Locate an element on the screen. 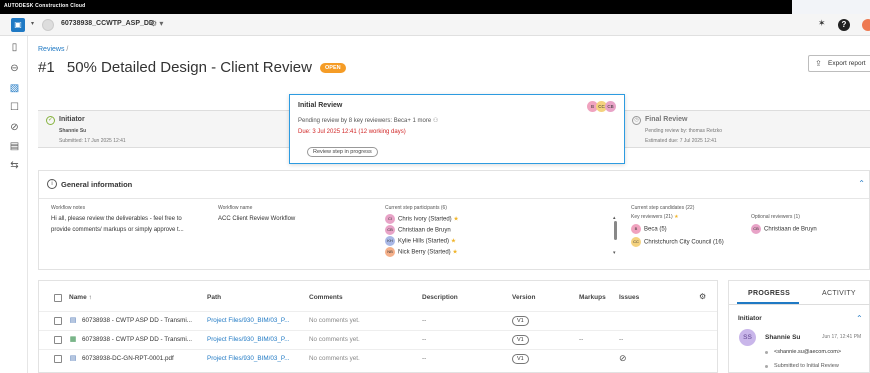 The width and height of the screenshot is (870, 373). name-header-label: Name is located at coordinates (78, 297).